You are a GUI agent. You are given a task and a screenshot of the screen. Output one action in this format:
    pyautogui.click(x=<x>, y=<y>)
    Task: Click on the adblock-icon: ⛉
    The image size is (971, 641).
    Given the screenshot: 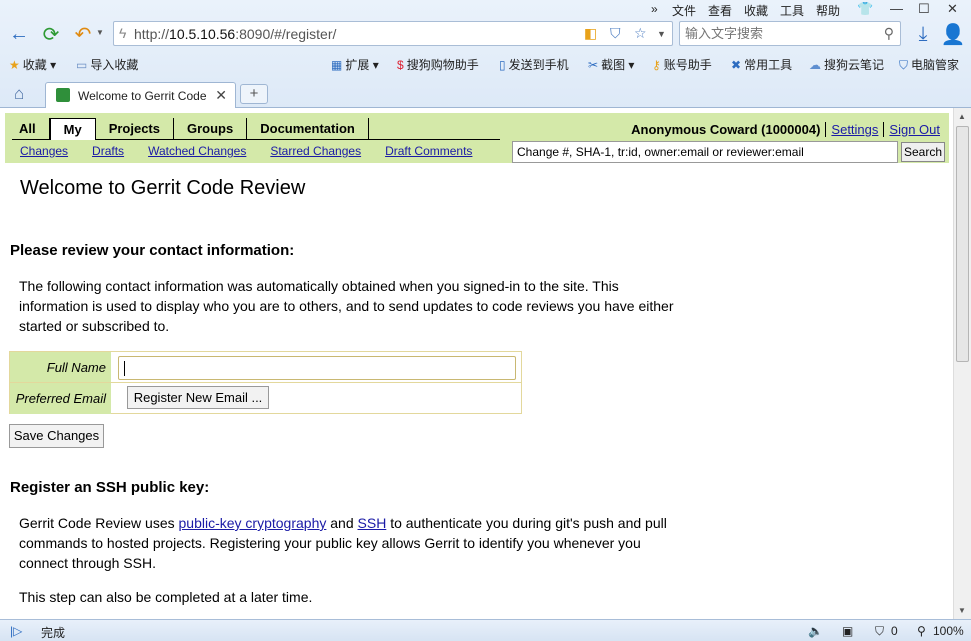 What is the action you would take?
    pyautogui.click(x=879, y=631)
    